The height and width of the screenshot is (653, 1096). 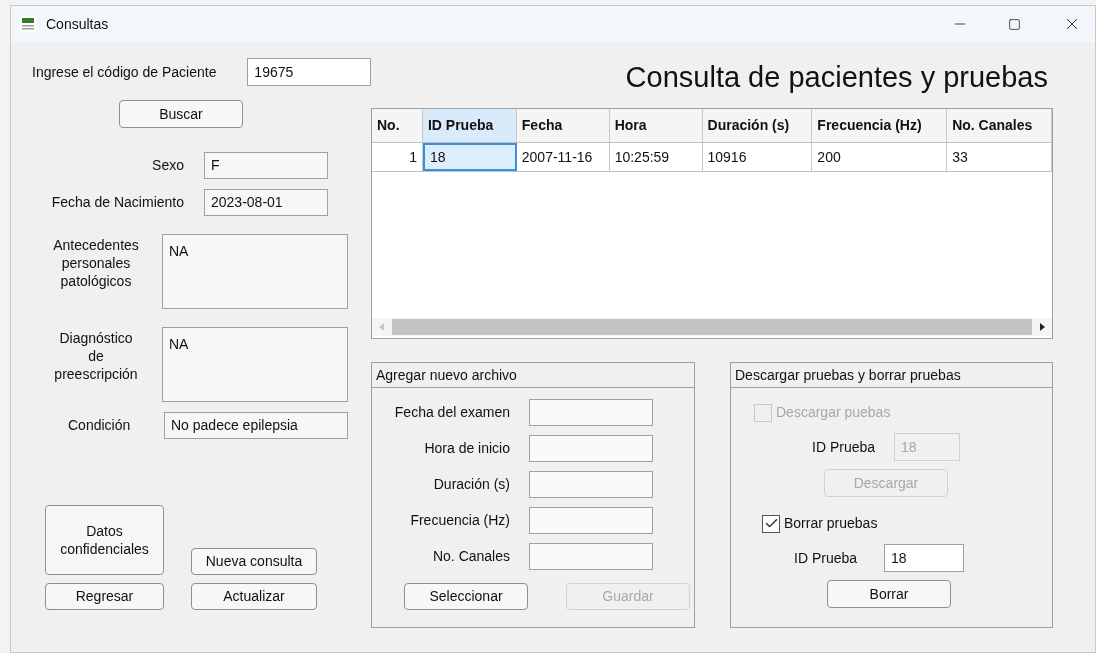 I want to click on column-header: No., so click(x=397, y=125).